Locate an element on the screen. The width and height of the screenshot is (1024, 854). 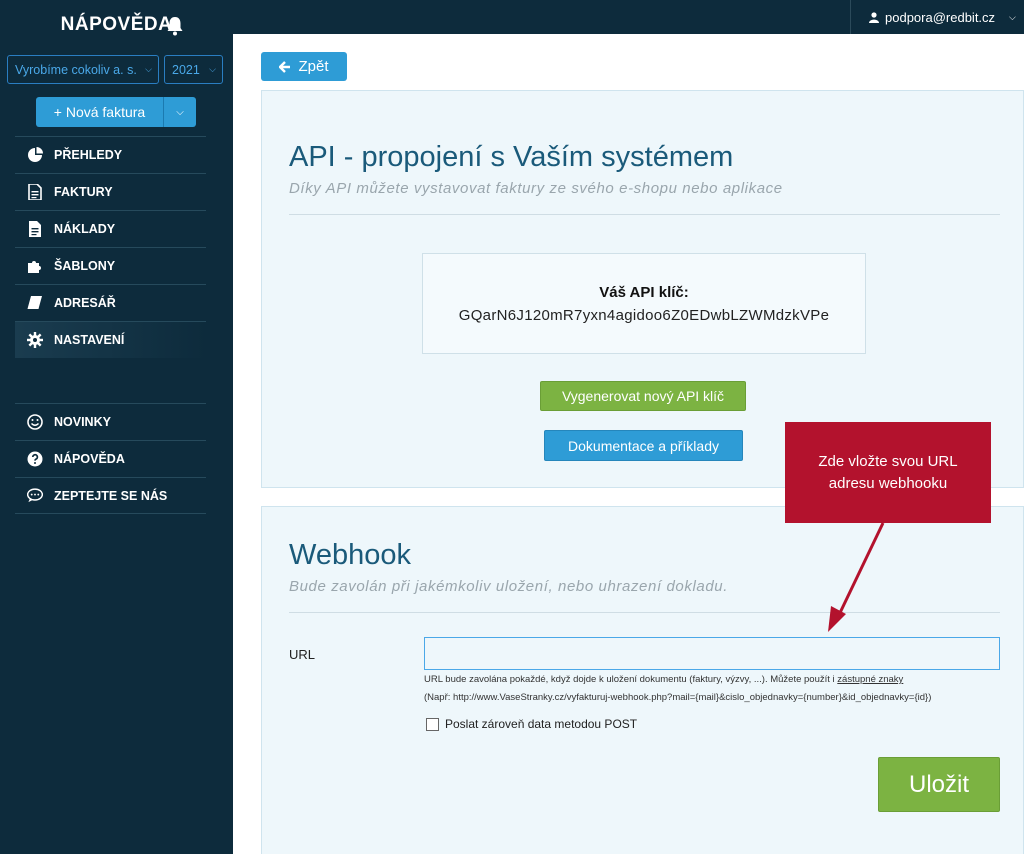
new-invoice-dropdown-button: ⌵ is located at coordinates (180, 112).